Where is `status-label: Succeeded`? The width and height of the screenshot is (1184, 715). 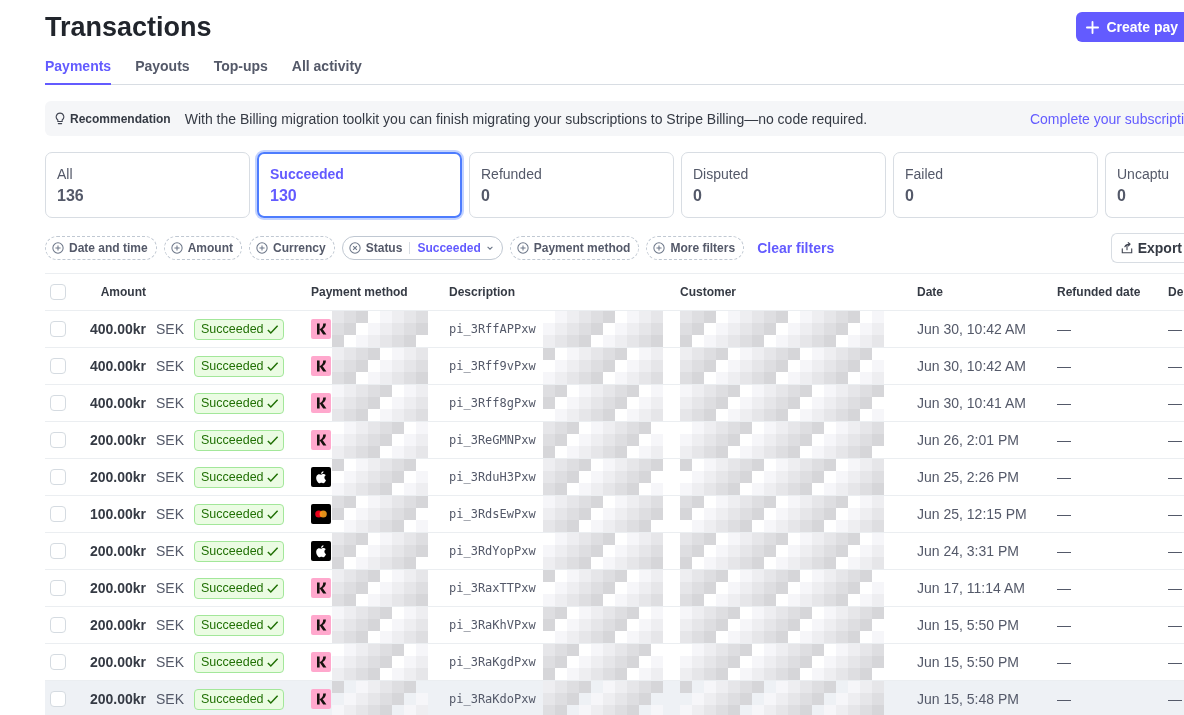
status-label: Succeeded is located at coordinates (307, 174).